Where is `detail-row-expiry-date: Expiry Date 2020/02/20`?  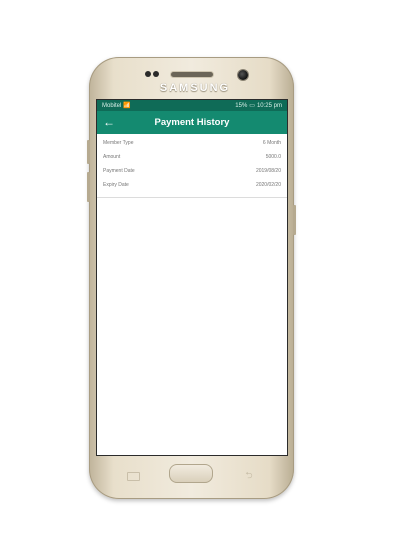
detail-row-expiry-date: Expiry Date 2020/02/20 is located at coordinates (192, 185).